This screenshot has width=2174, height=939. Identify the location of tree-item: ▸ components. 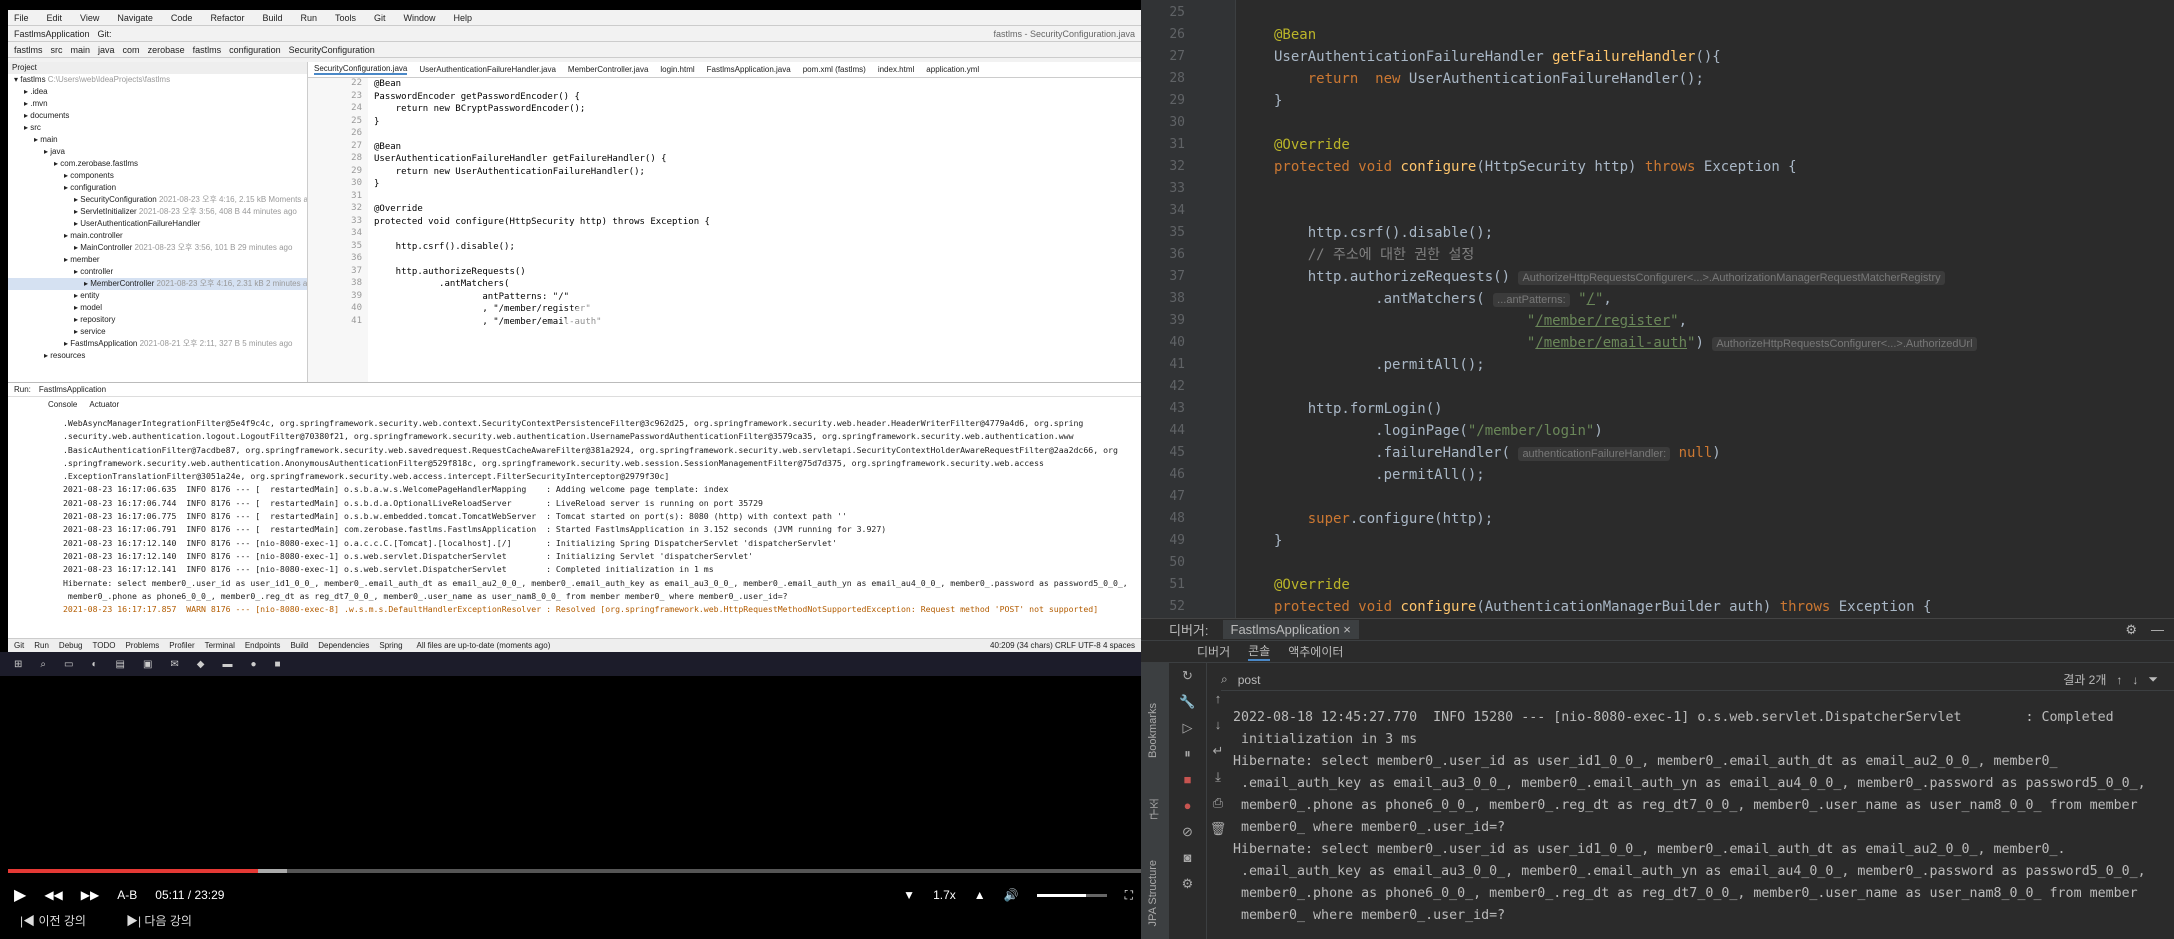
(157, 176).